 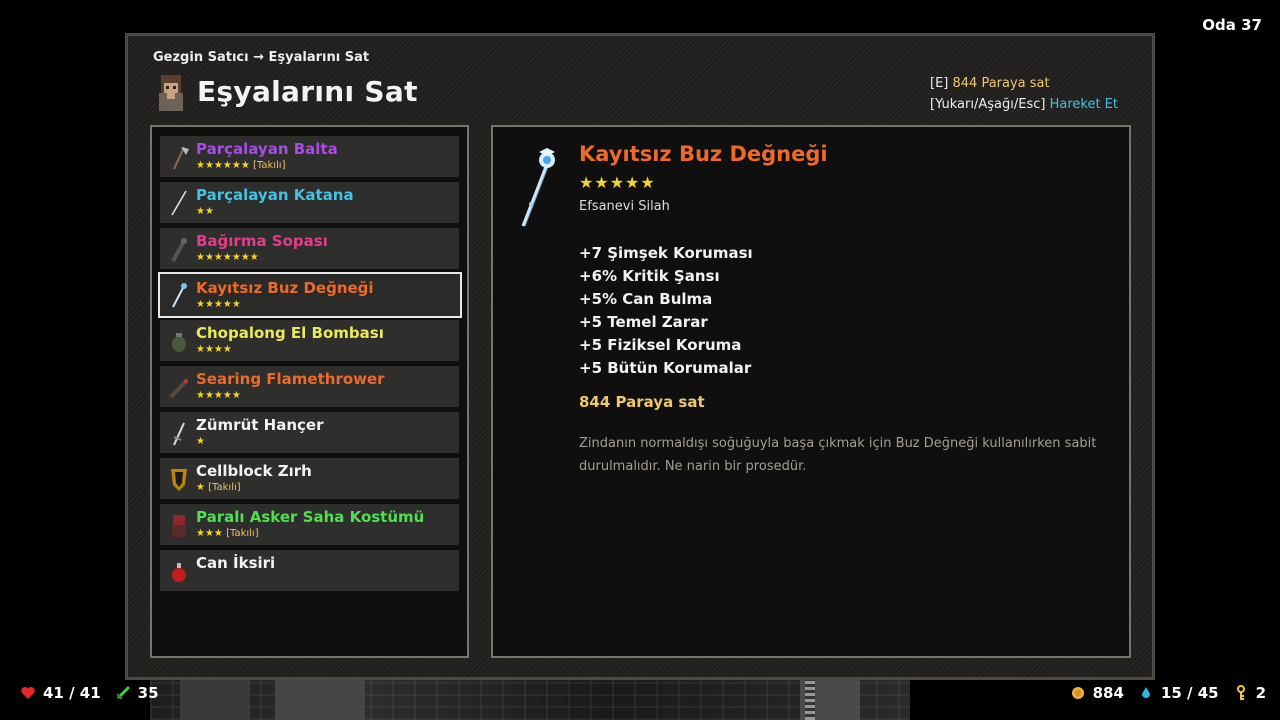 I want to click on item-rating: ★, so click(x=200, y=441).